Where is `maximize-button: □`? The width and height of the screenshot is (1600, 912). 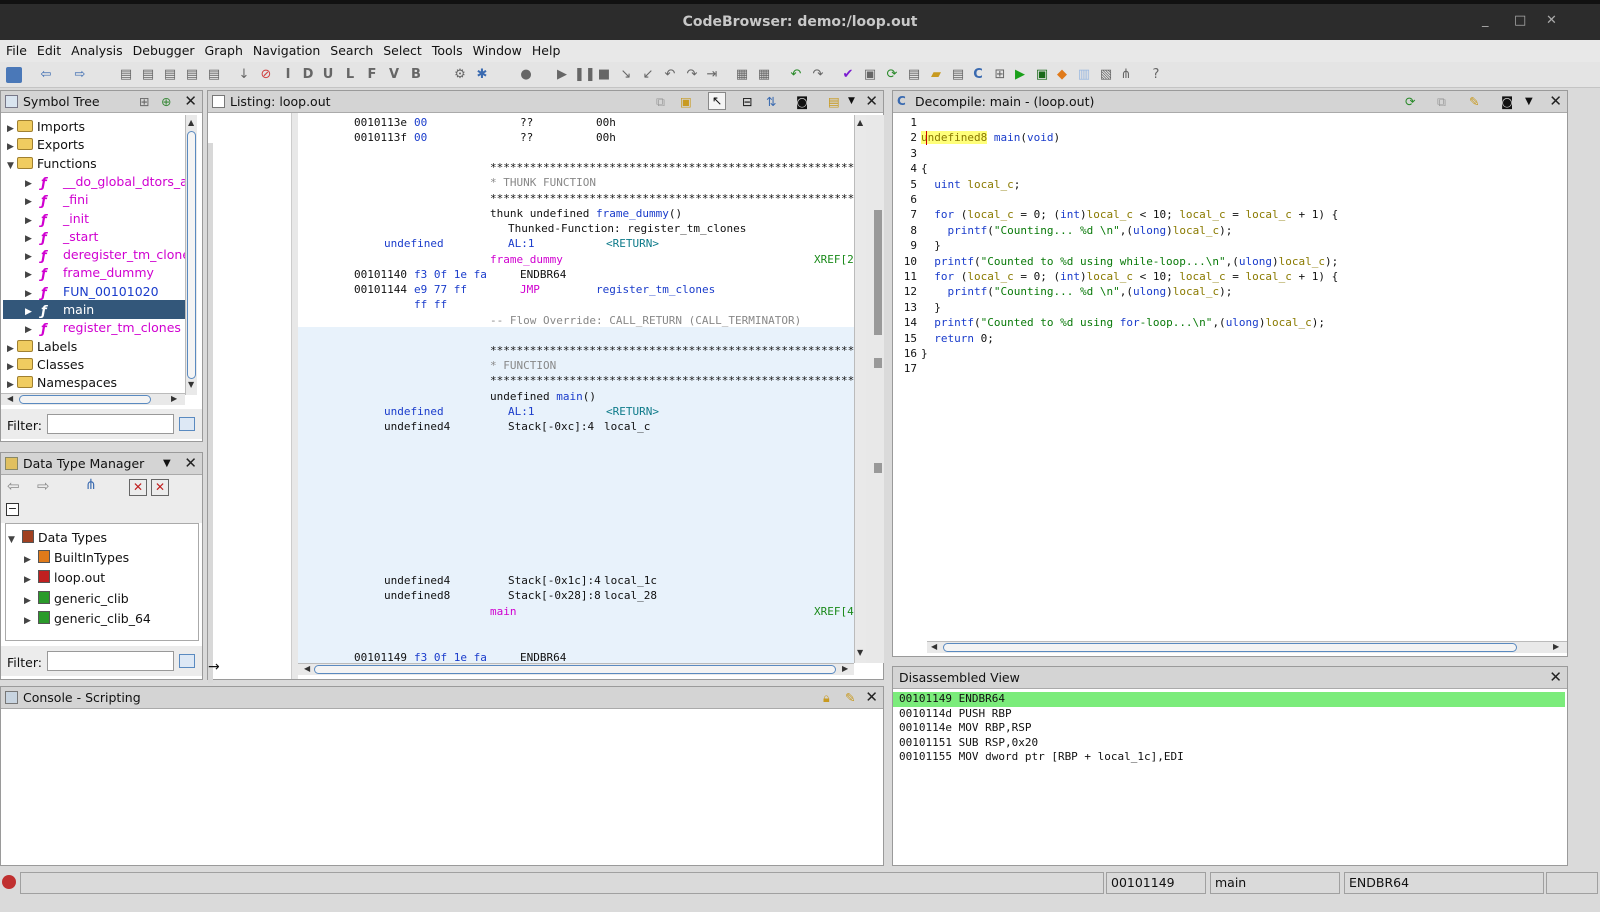
maximize-button: □ is located at coordinates (1520, 20).